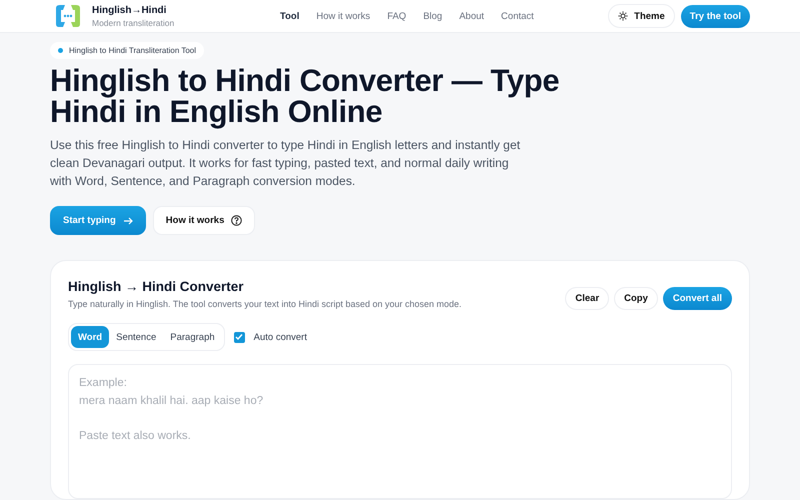 The height and width of the screenshot is (500, 800). I want to click on logo-icon, so click(68, 16).